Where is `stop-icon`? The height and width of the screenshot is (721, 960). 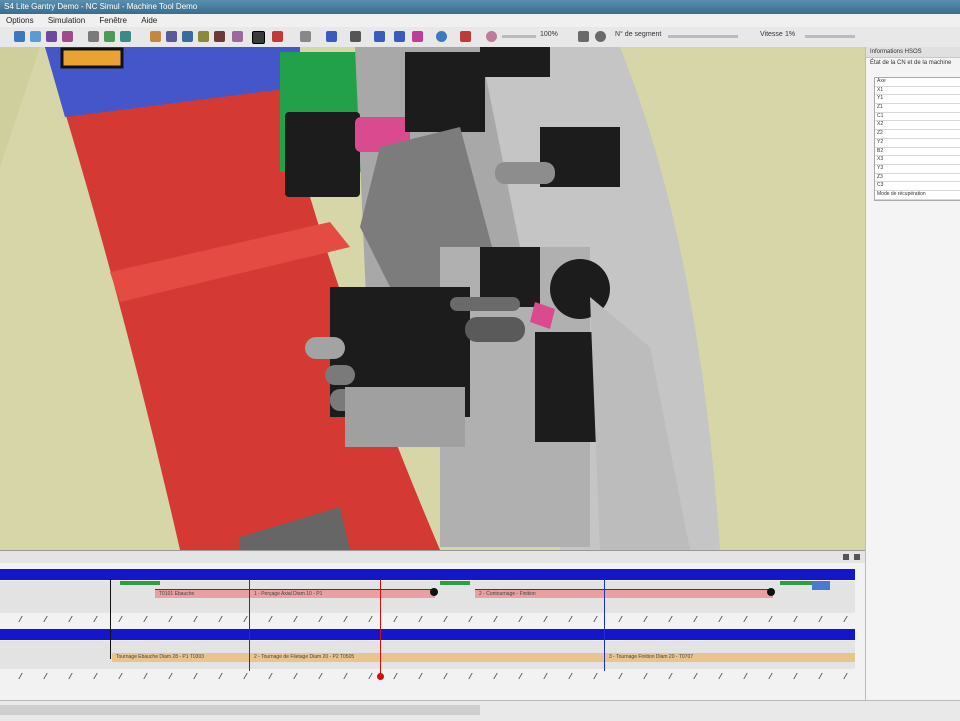 stop-icon is located at coordinates (465, 36).